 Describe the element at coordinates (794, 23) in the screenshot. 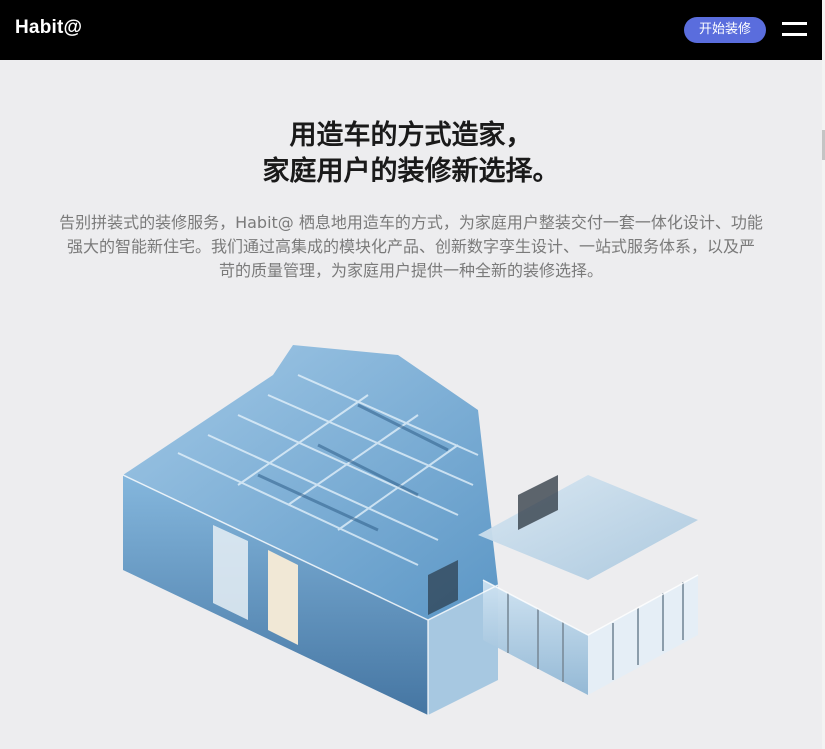

I see `menu-line-top` at that location.